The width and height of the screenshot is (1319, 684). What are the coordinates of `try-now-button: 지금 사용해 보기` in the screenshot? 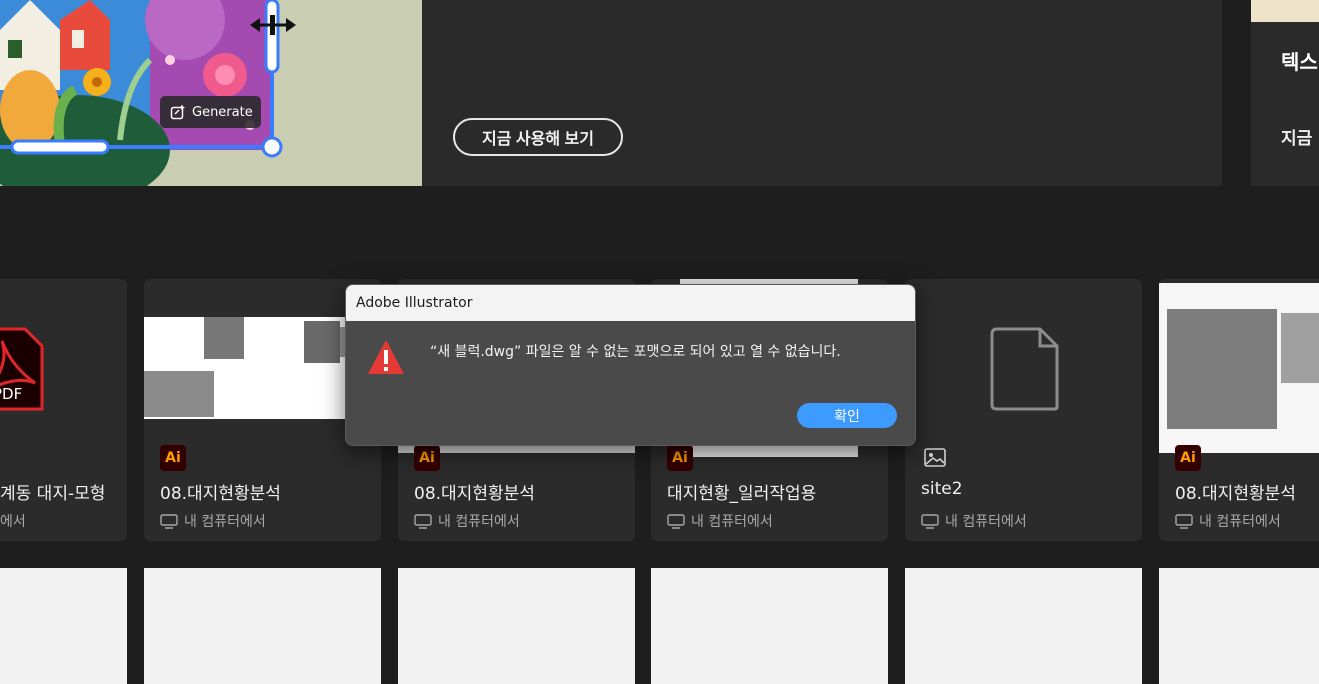 It's located at (538, 137).